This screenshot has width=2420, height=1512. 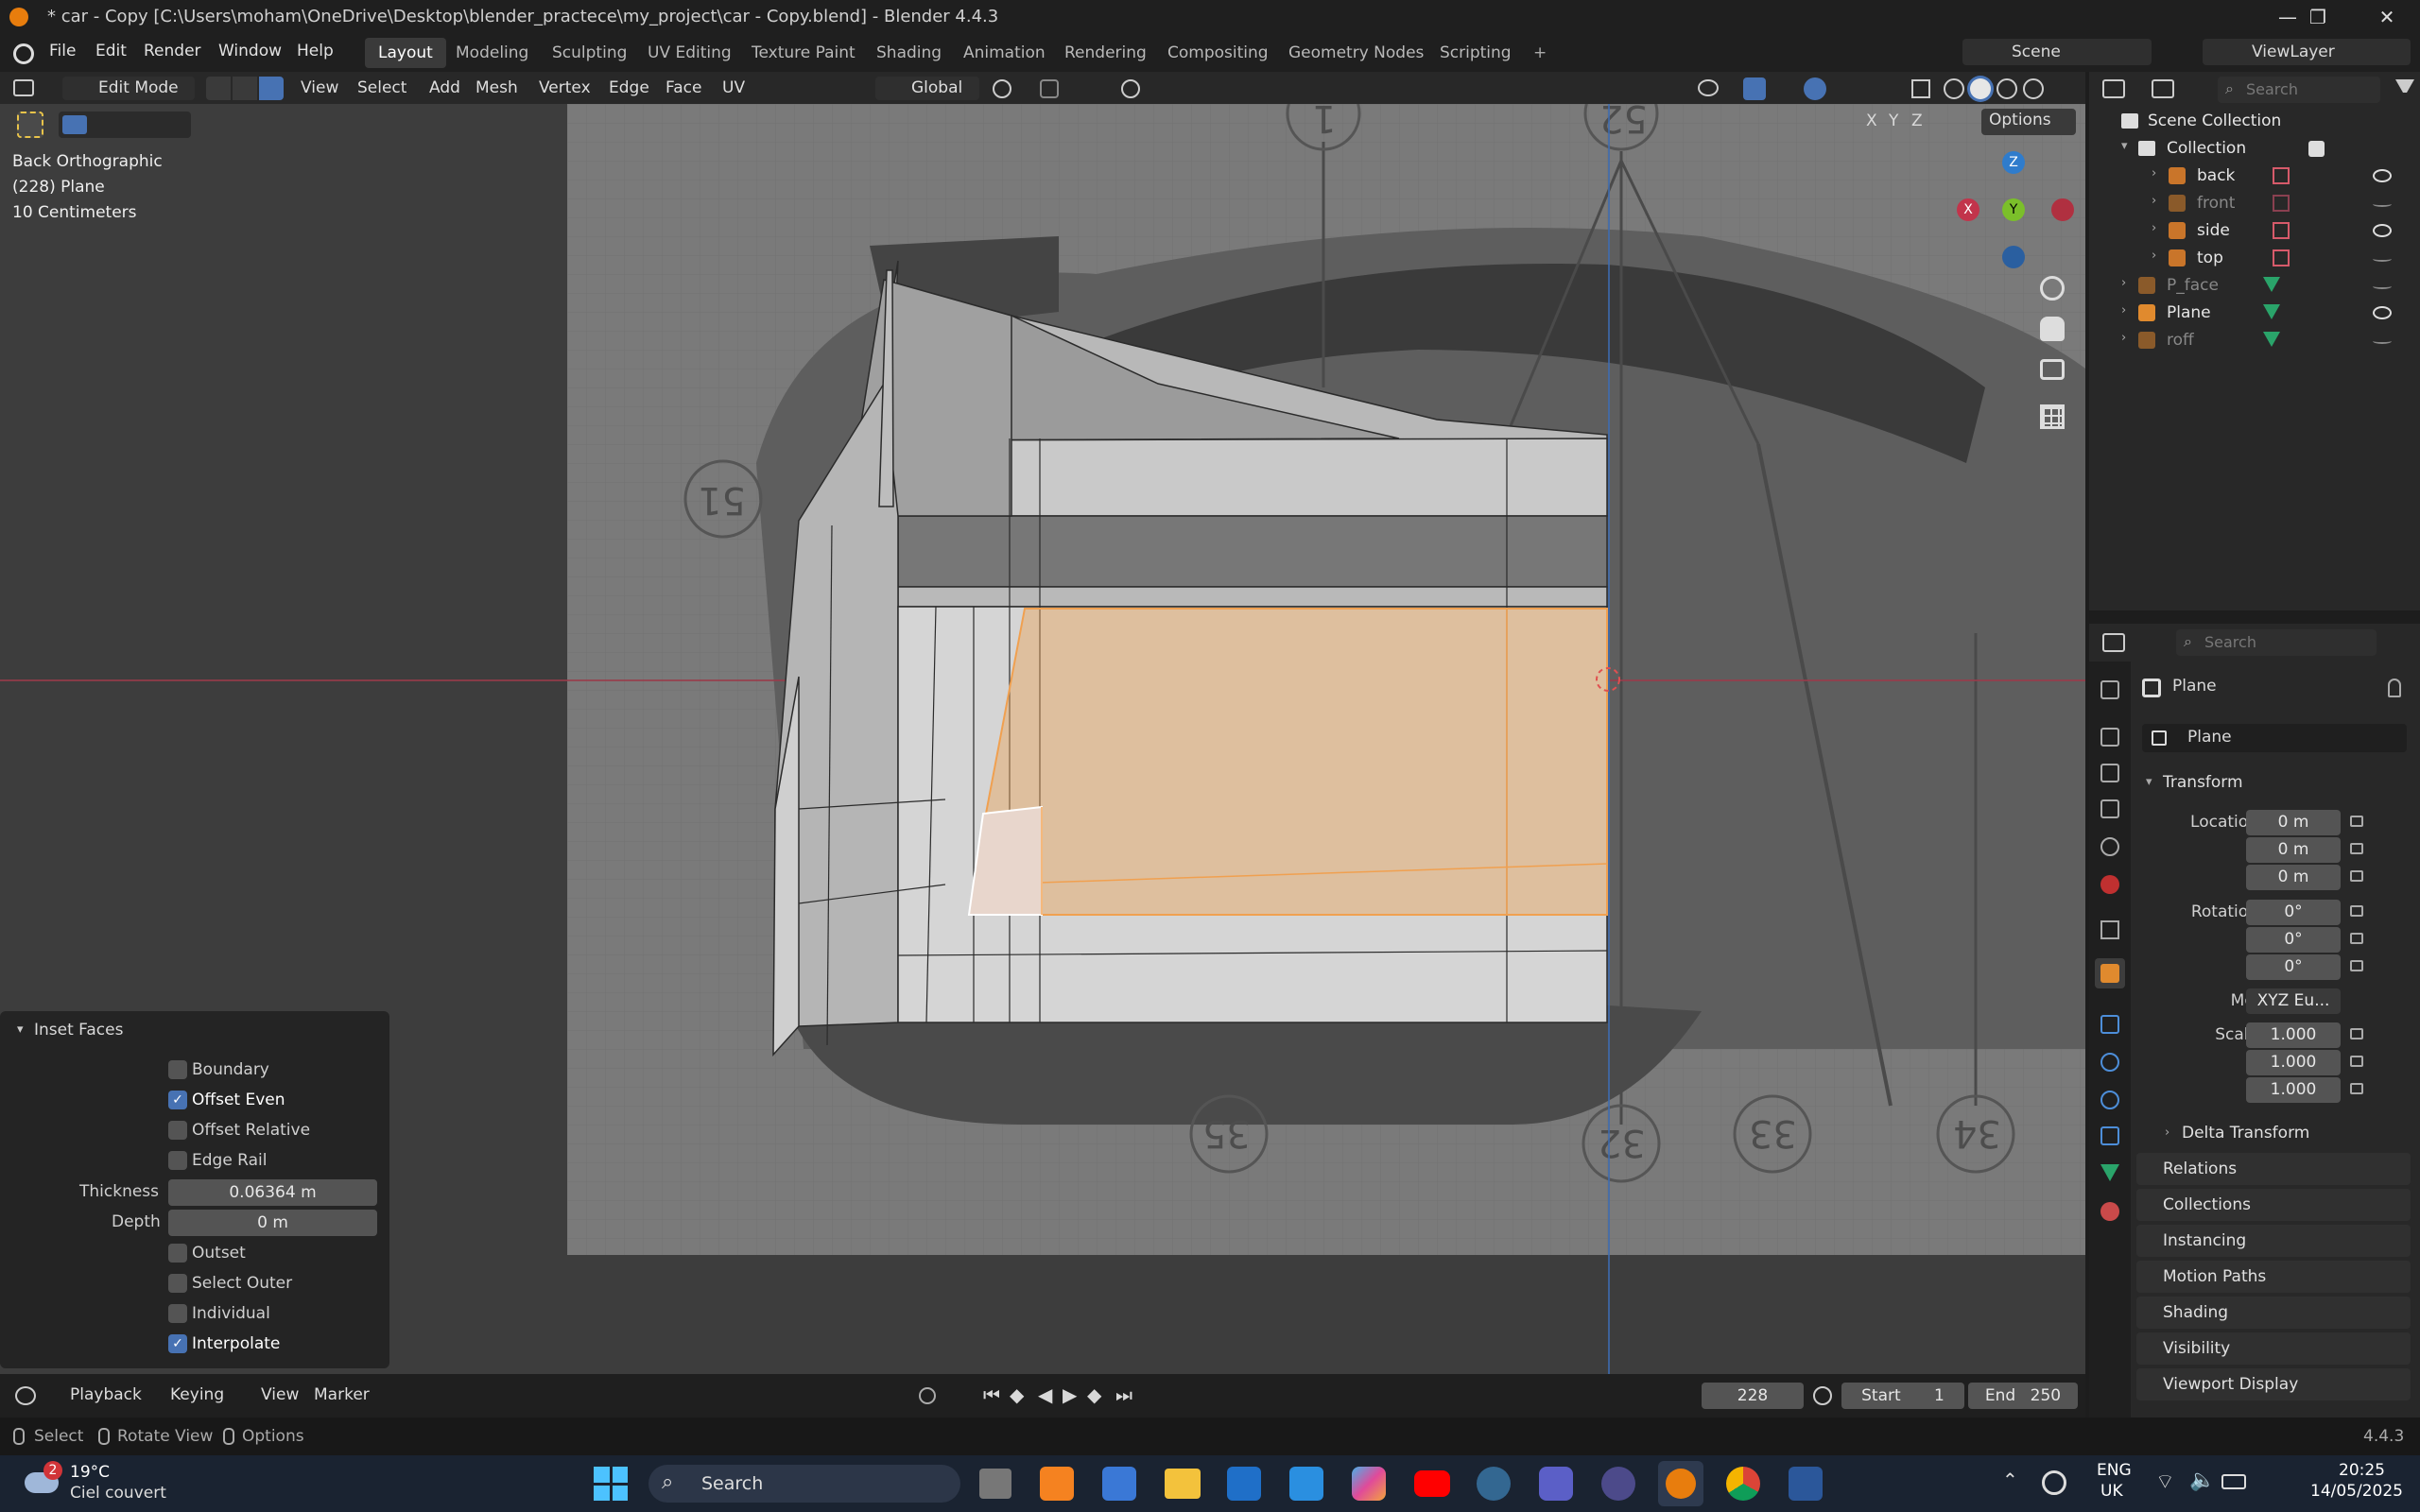 I want to click on object-name-field: Plane, so click(x=2274, y=738).